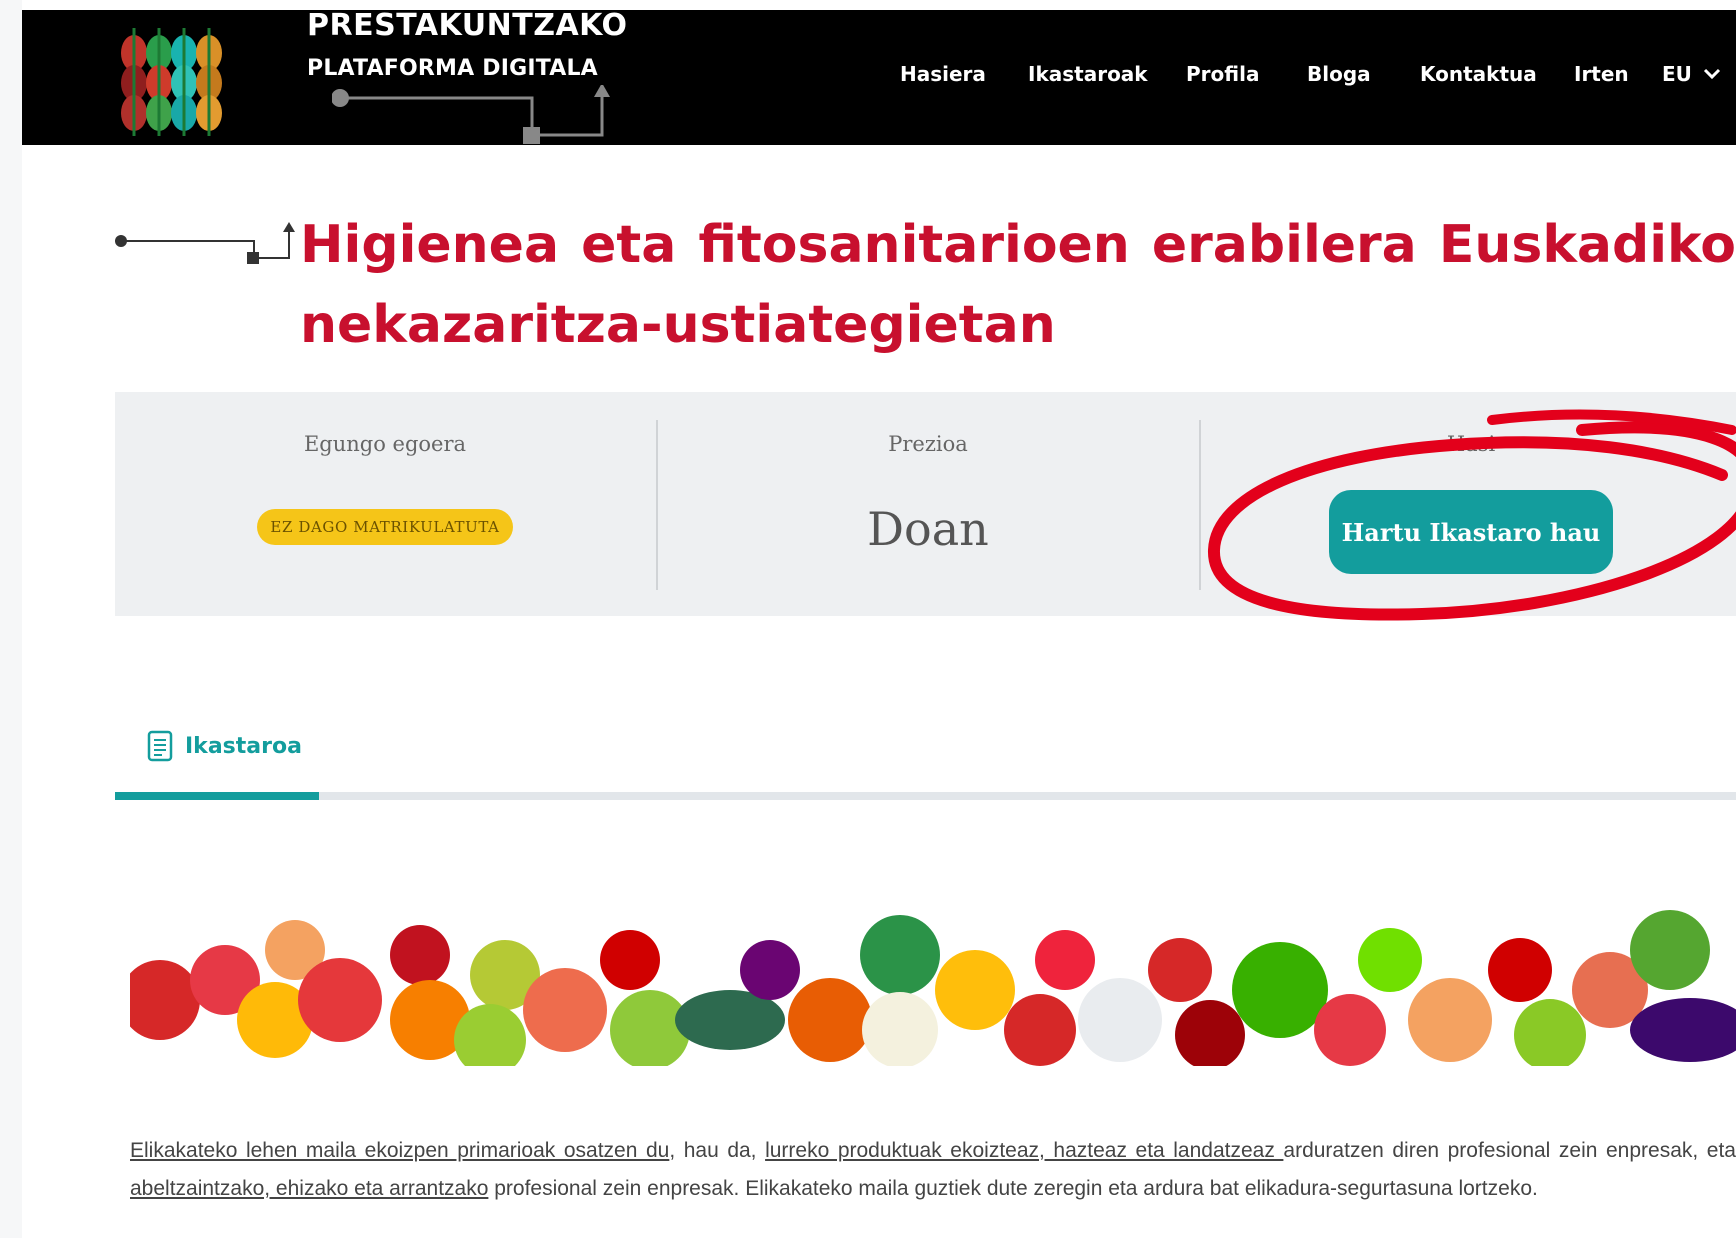 The height and width of the screenshot is (1238, 1736). What do you see at coordinates (1471, 444) in the screenshot?
I see `start-label: Hasi` at bounding box center [1471, 444].